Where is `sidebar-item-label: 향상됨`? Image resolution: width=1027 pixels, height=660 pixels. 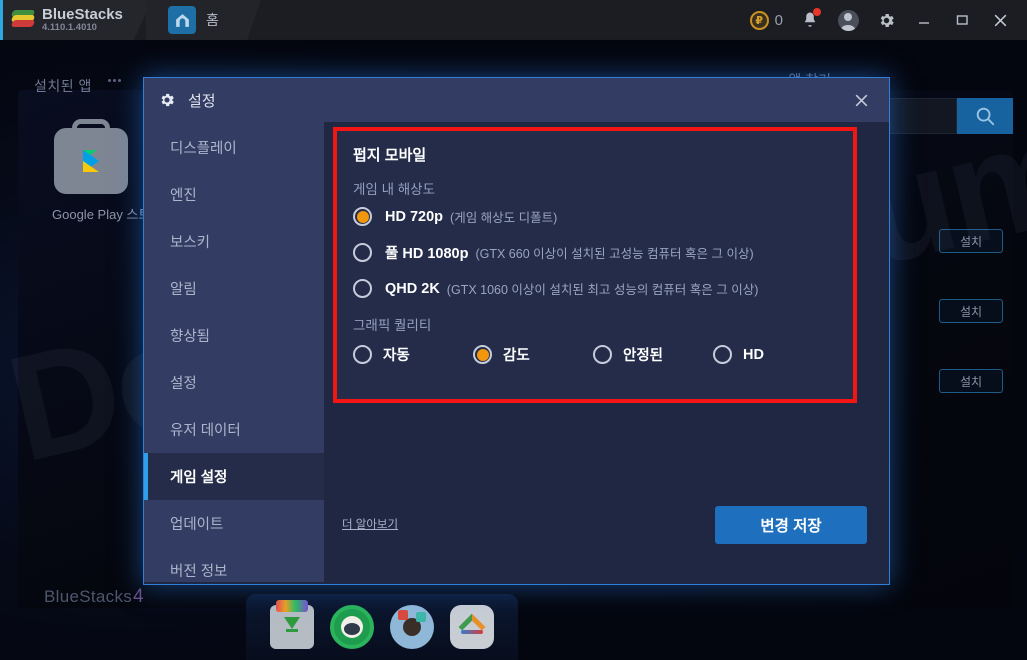
sidebar-item-label: 향상됨 is located at coordinates (190, 337).